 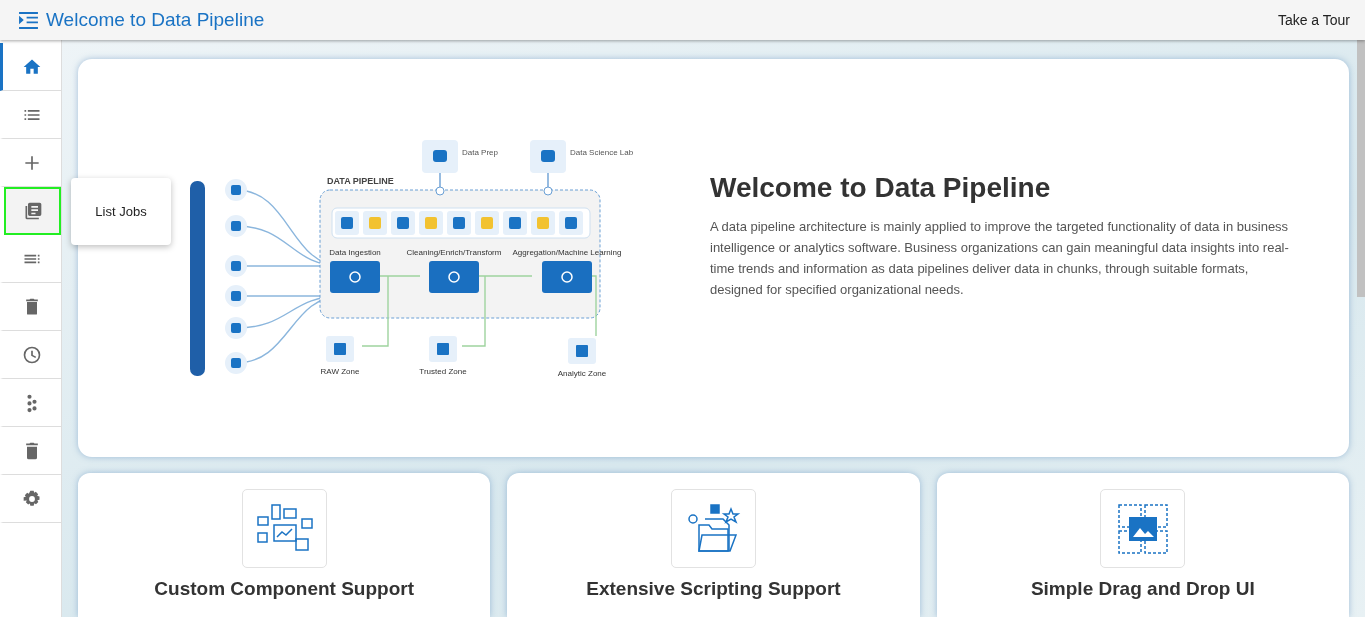 I want to click on take-a-tour-link: Take a Tour, so click(x=1313, y=20).